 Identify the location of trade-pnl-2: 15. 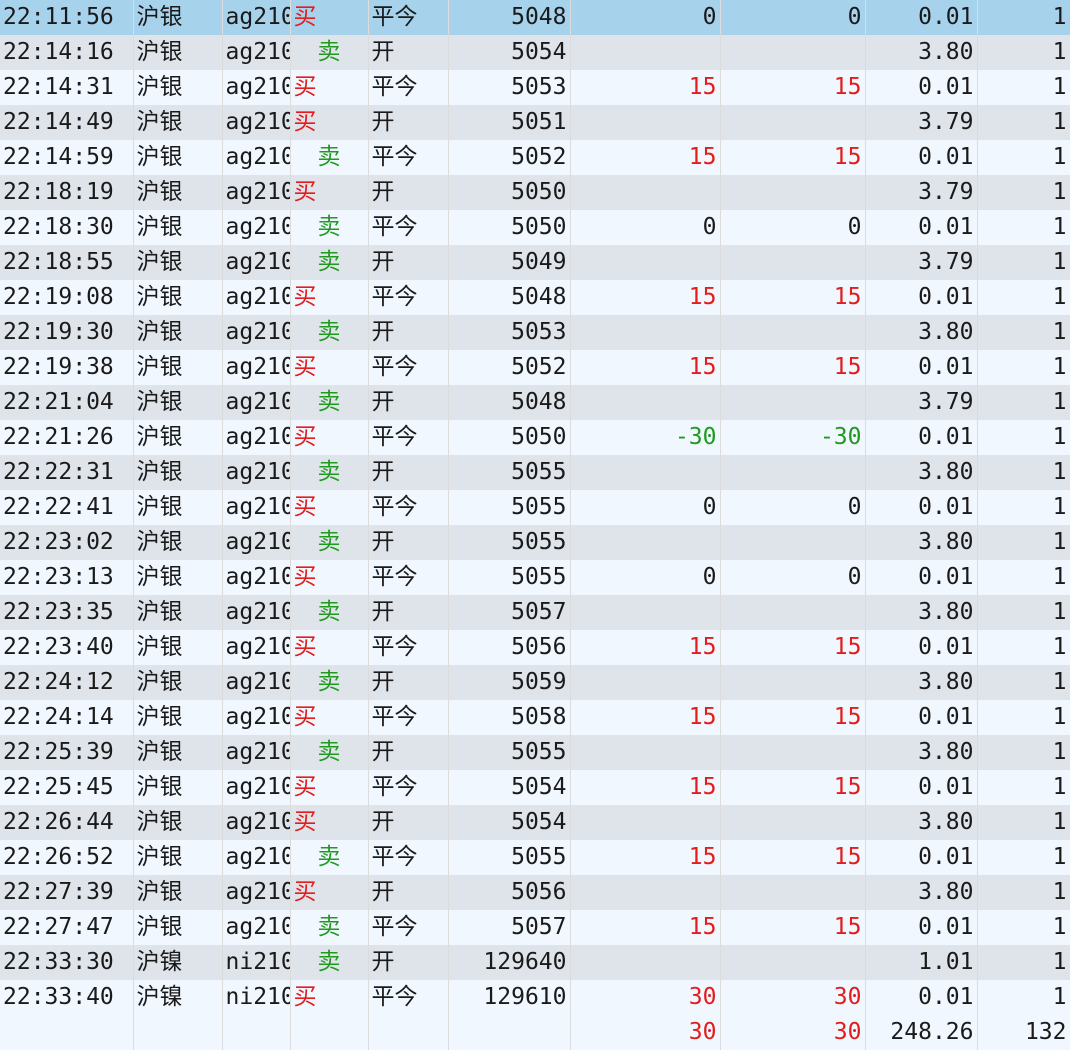
(793, 297).